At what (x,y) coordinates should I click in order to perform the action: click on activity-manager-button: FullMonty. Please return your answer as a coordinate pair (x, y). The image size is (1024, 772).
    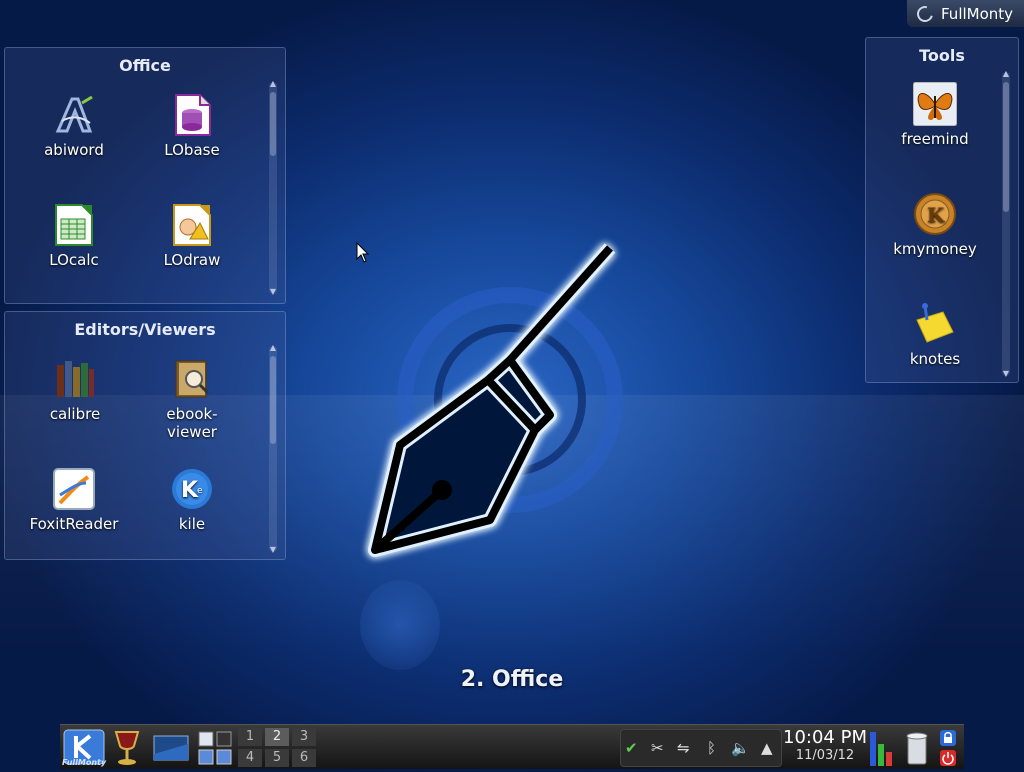
    Looking at the image, I should click on (965, 13).